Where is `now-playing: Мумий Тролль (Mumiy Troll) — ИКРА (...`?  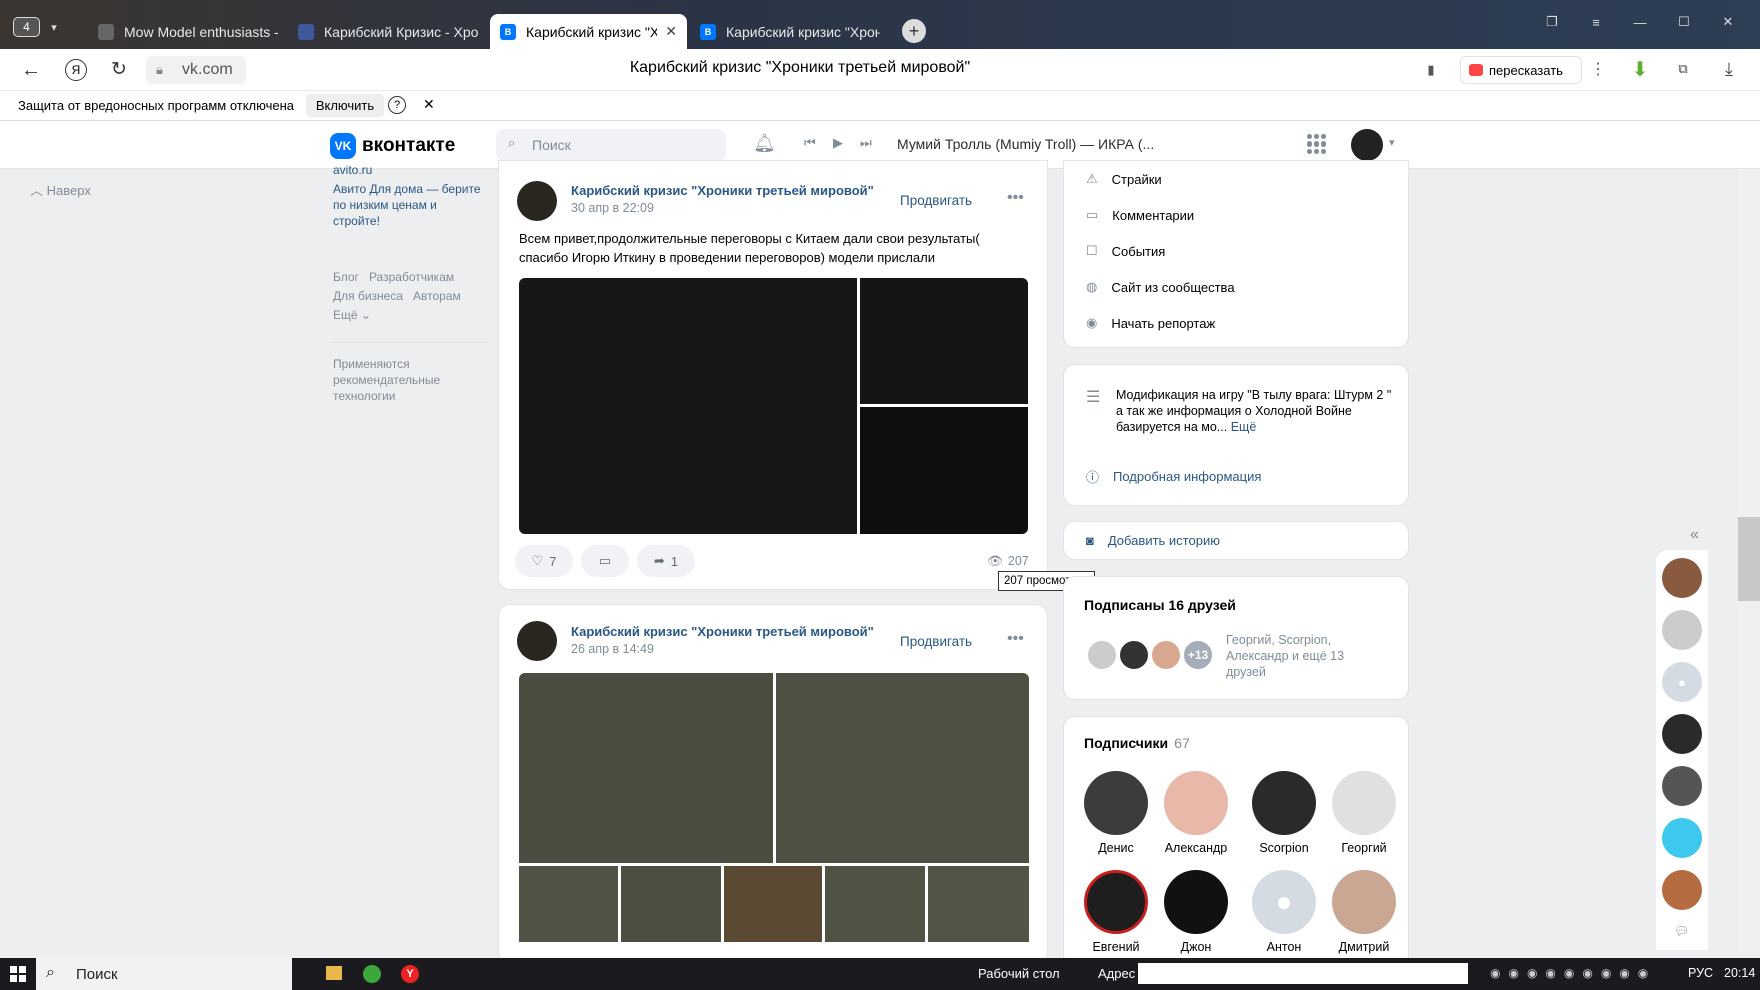 now-playing: Мумий Тролль (Mumiy Troll) — ИКРА (... is located at coordinates (1025, 144).